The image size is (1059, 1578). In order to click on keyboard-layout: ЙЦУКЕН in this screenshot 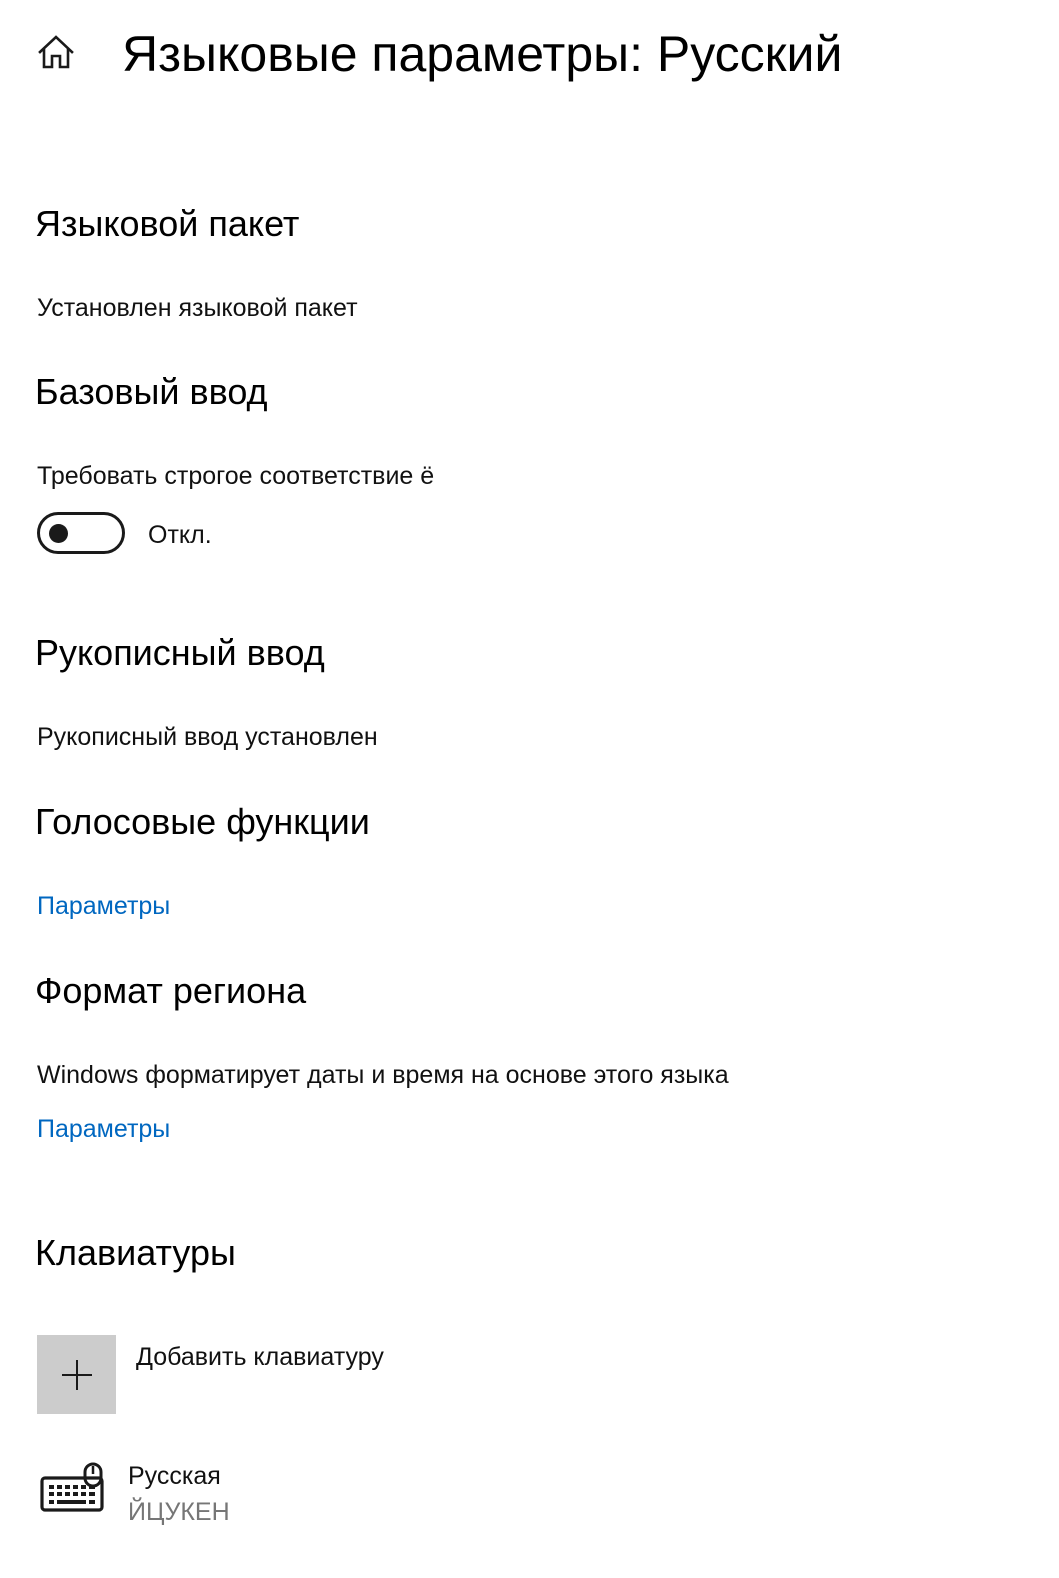, I will do `click(179, 1512)`.